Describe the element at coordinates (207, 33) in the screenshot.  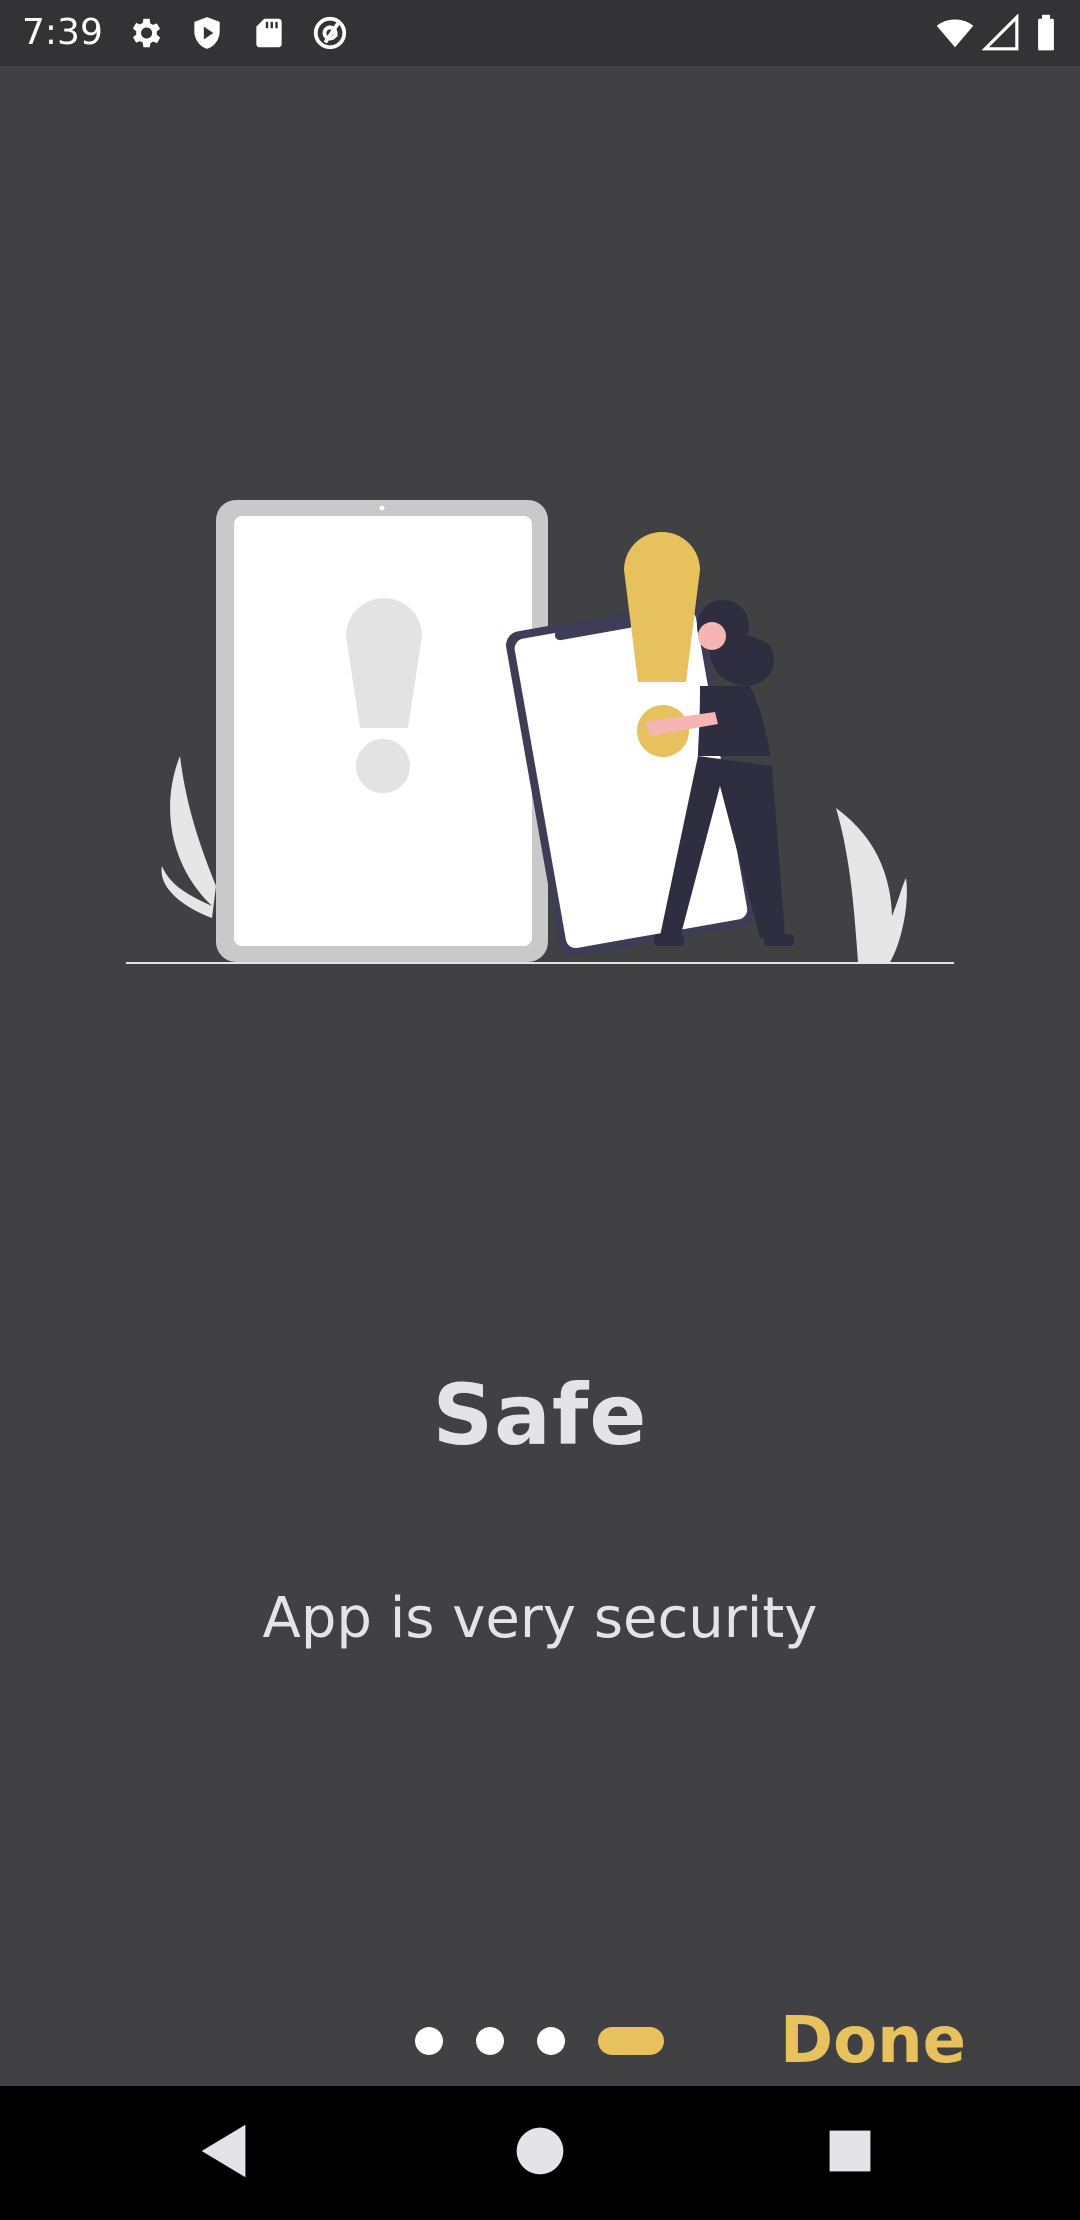
I see `shield-play-icon` at that location.